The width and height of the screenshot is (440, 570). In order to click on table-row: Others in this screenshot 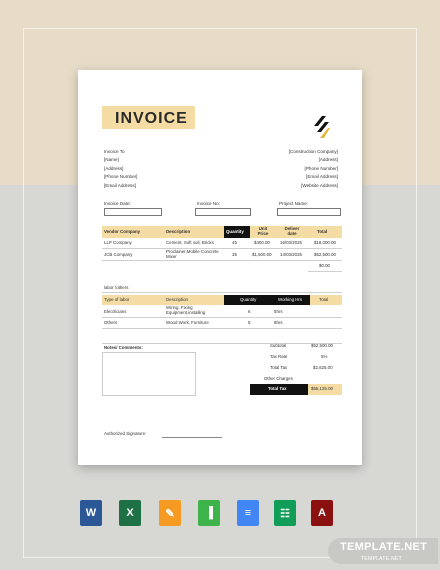, I will do `click(111, 322)`.